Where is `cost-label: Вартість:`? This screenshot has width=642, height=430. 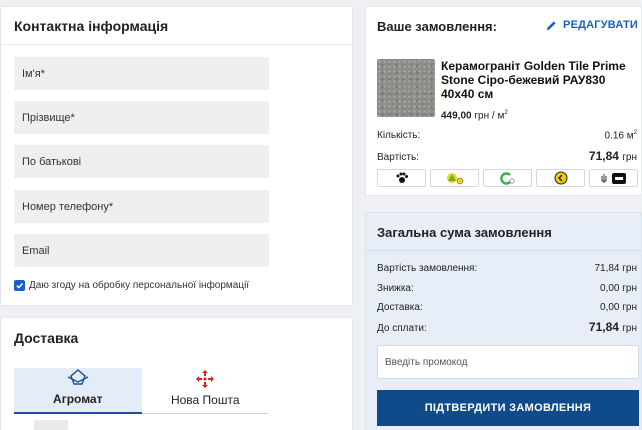
cost-label: Вартість: is located at coordinates (398, 157).